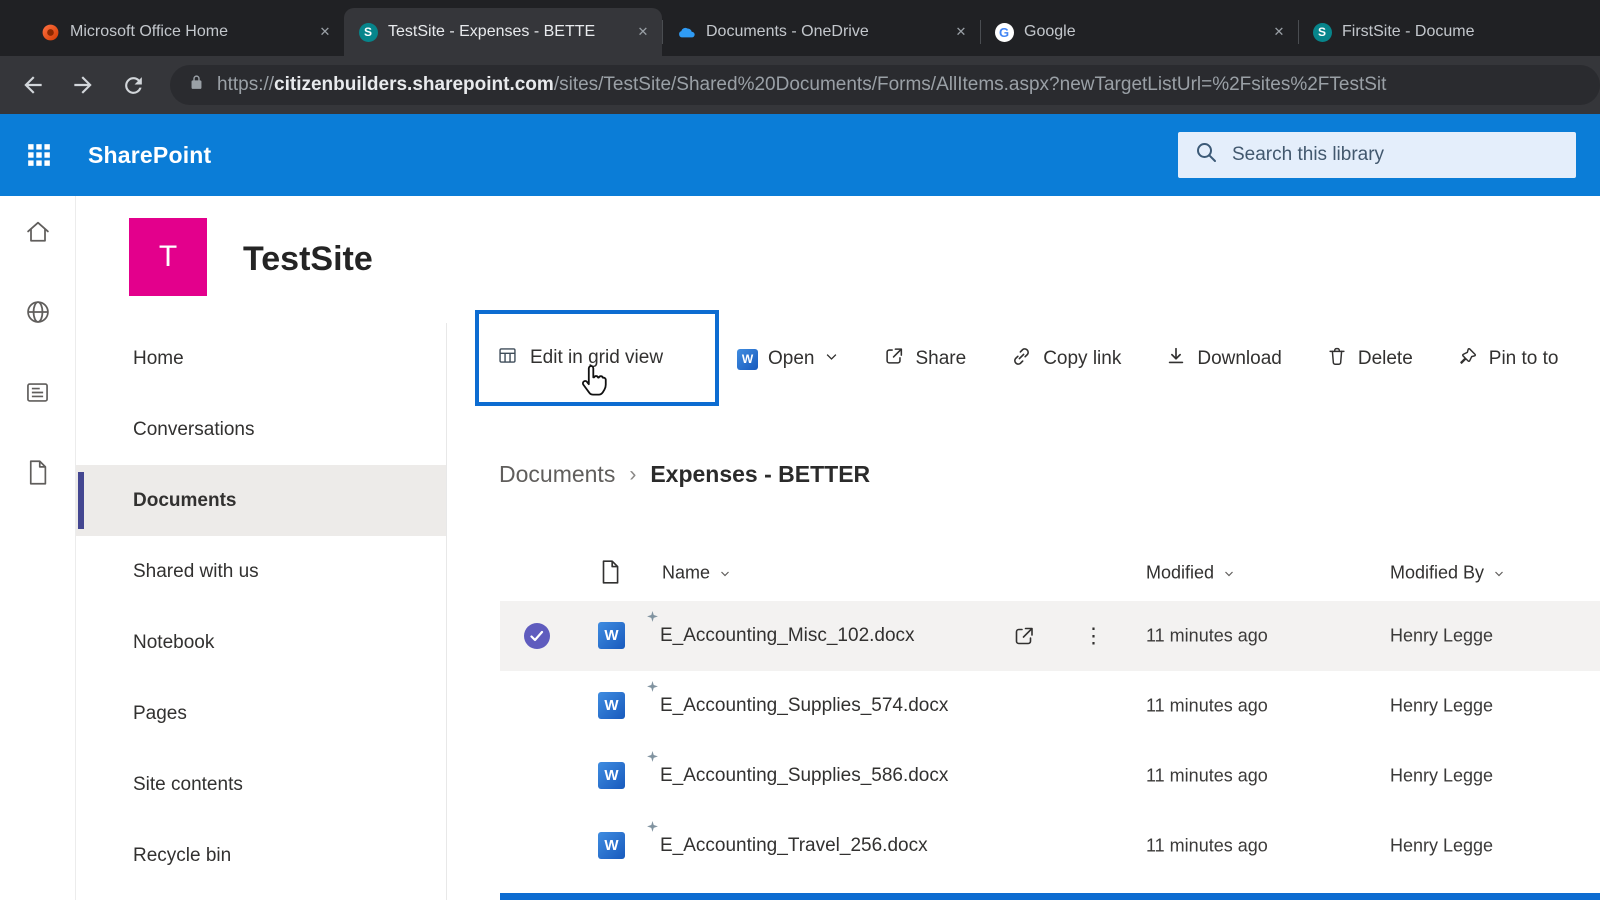  Describe the element at coordinates (760, 474) in the screenshot. I see `breadcrumb-current-folder: Expenses - BETTER` at that location.